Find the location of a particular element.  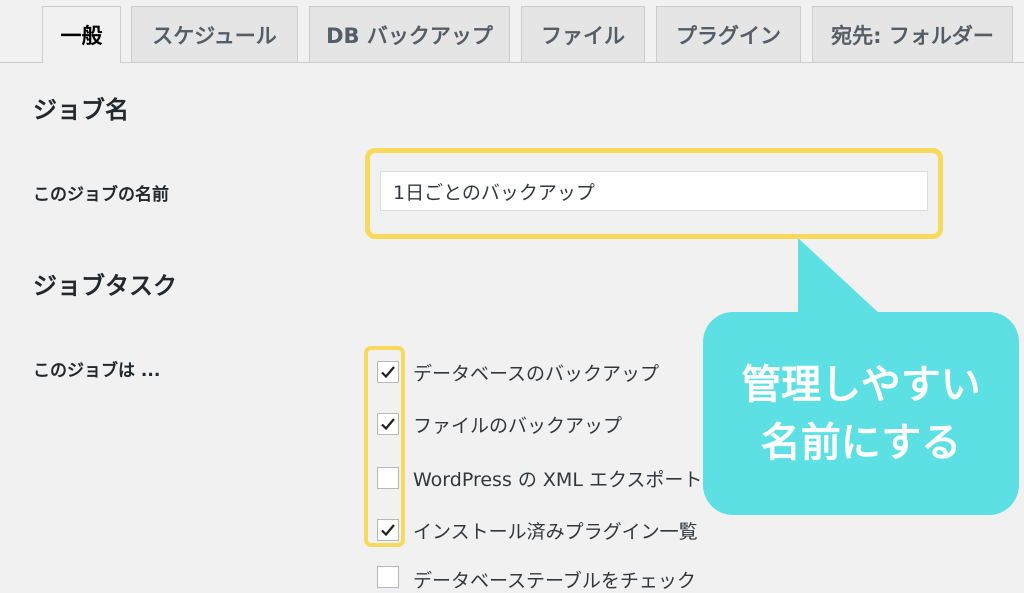

task-label: データベースのバックアップ is located at coordinates (536, 373).